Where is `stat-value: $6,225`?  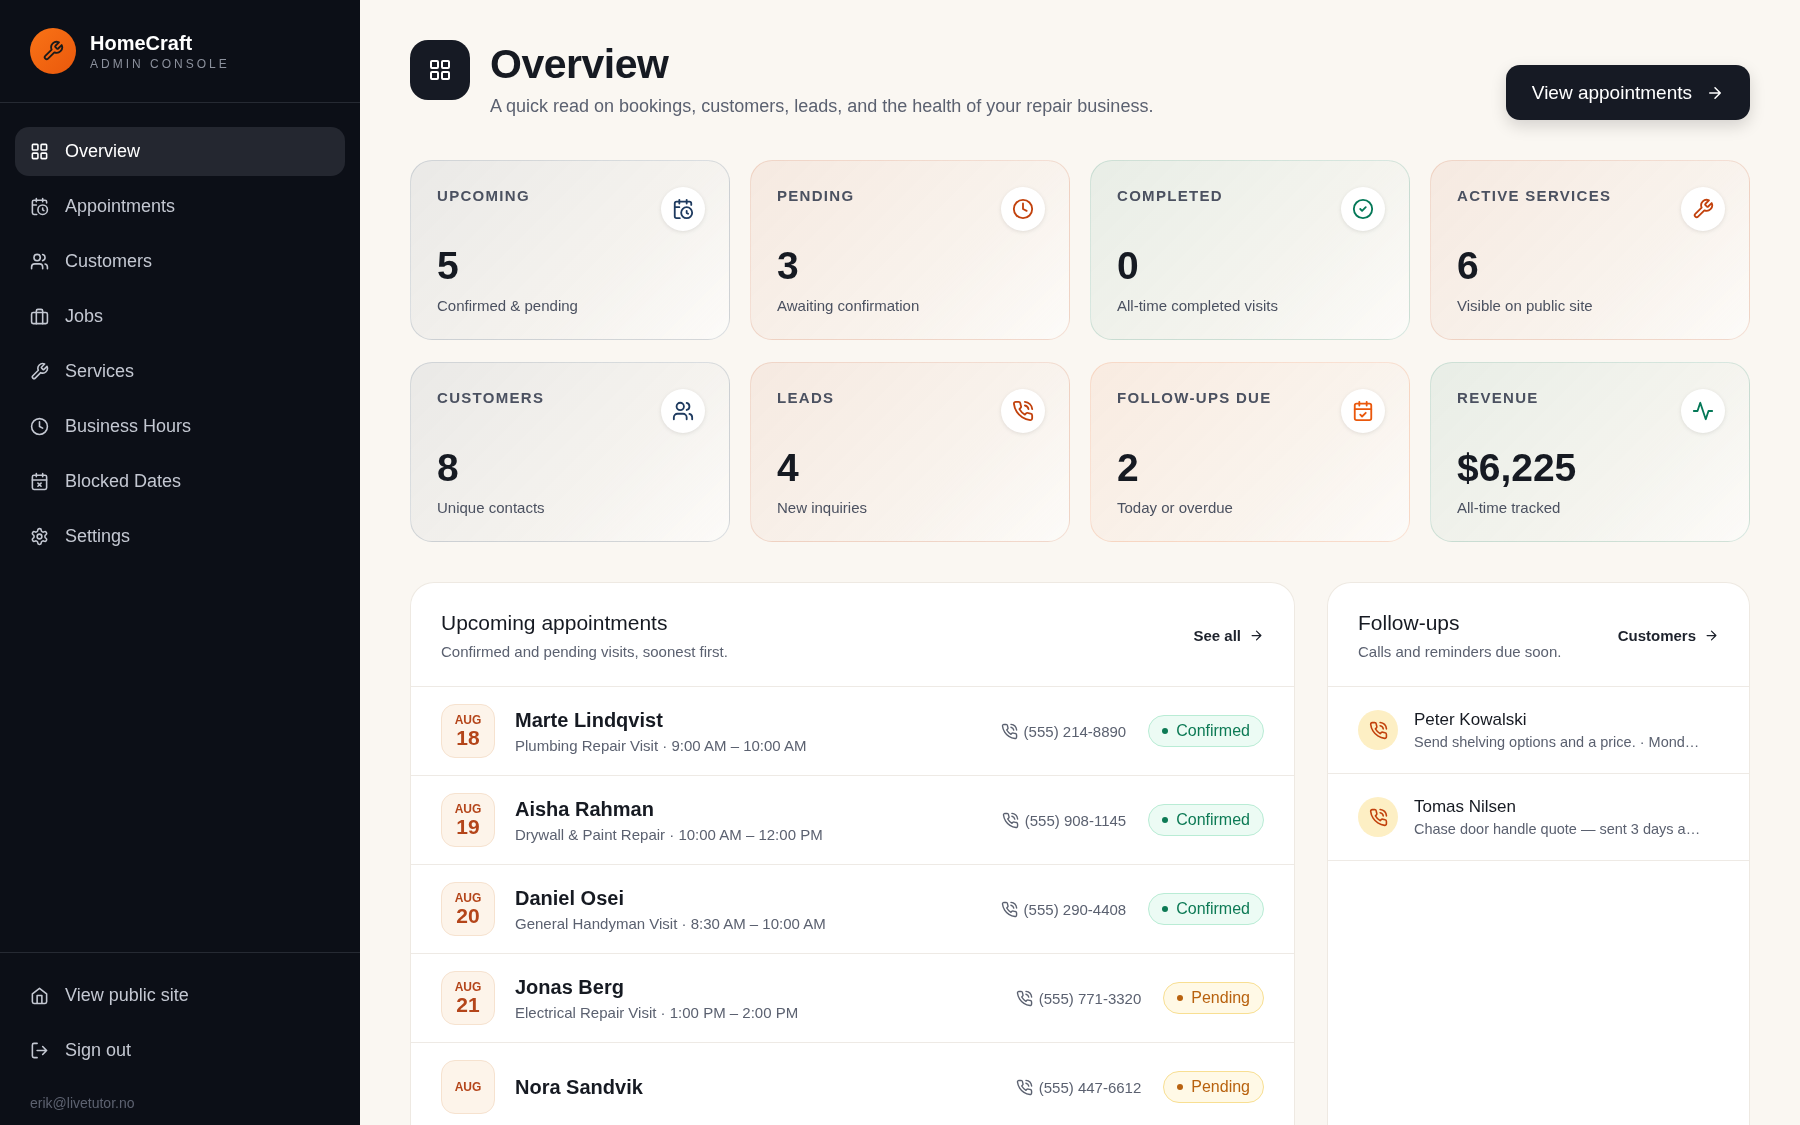
stat-value: $6,225 is located at coordinates (1517, 468).